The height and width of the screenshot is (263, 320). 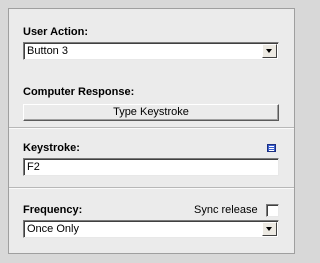 What do you see at coordinates (151, 167) in the screenshot?
I see `keystroke-field: F2` at bounding box center [151, 167].